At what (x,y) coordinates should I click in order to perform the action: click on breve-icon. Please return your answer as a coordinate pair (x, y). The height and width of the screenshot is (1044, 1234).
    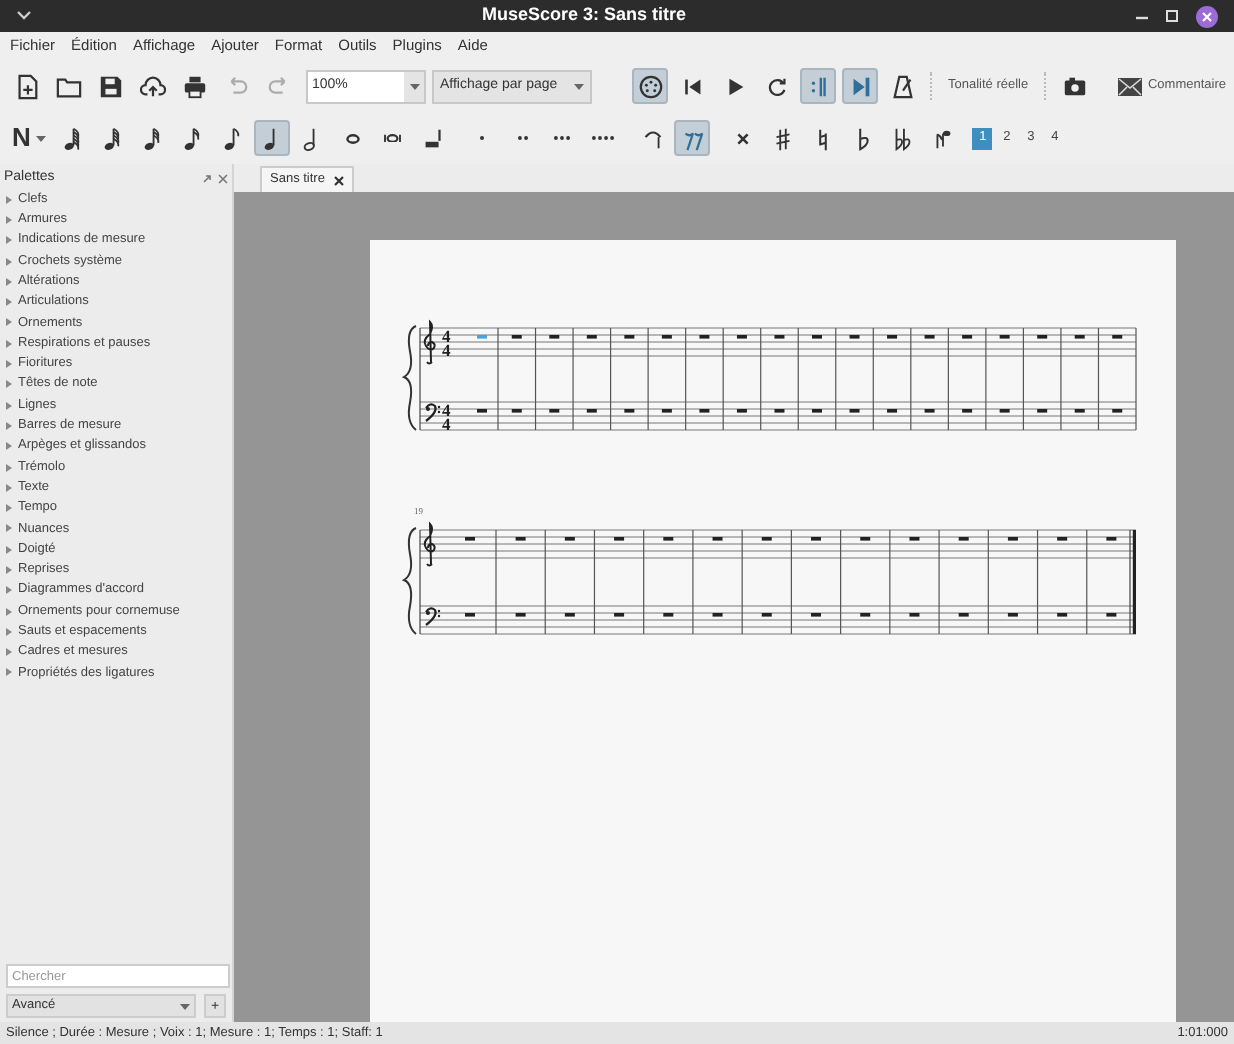
    Looking at the image, I should click on (393, 138).